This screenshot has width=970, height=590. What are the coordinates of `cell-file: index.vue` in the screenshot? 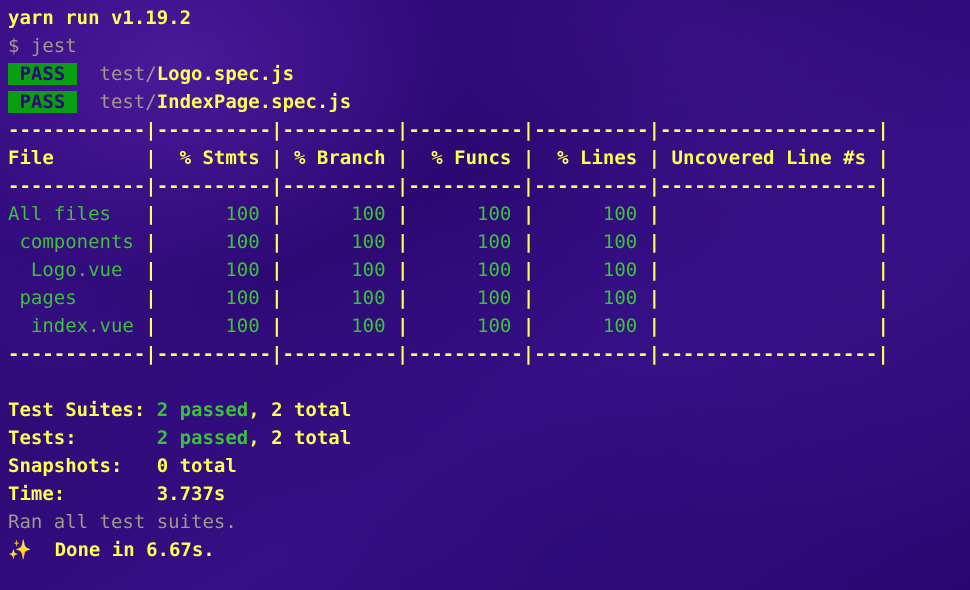 It's located at (77, 326).